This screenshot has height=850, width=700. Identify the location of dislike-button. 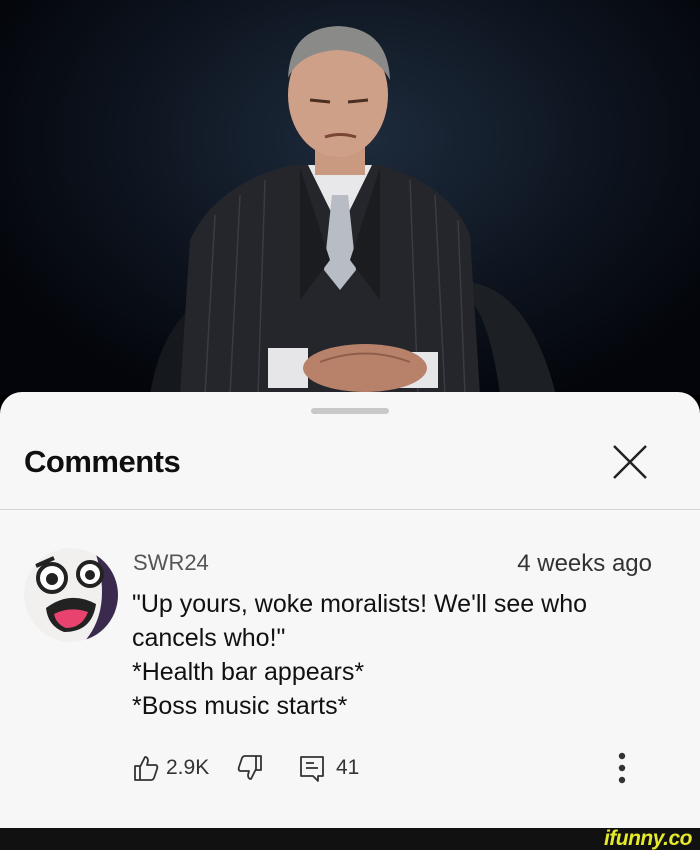
(250, 768).